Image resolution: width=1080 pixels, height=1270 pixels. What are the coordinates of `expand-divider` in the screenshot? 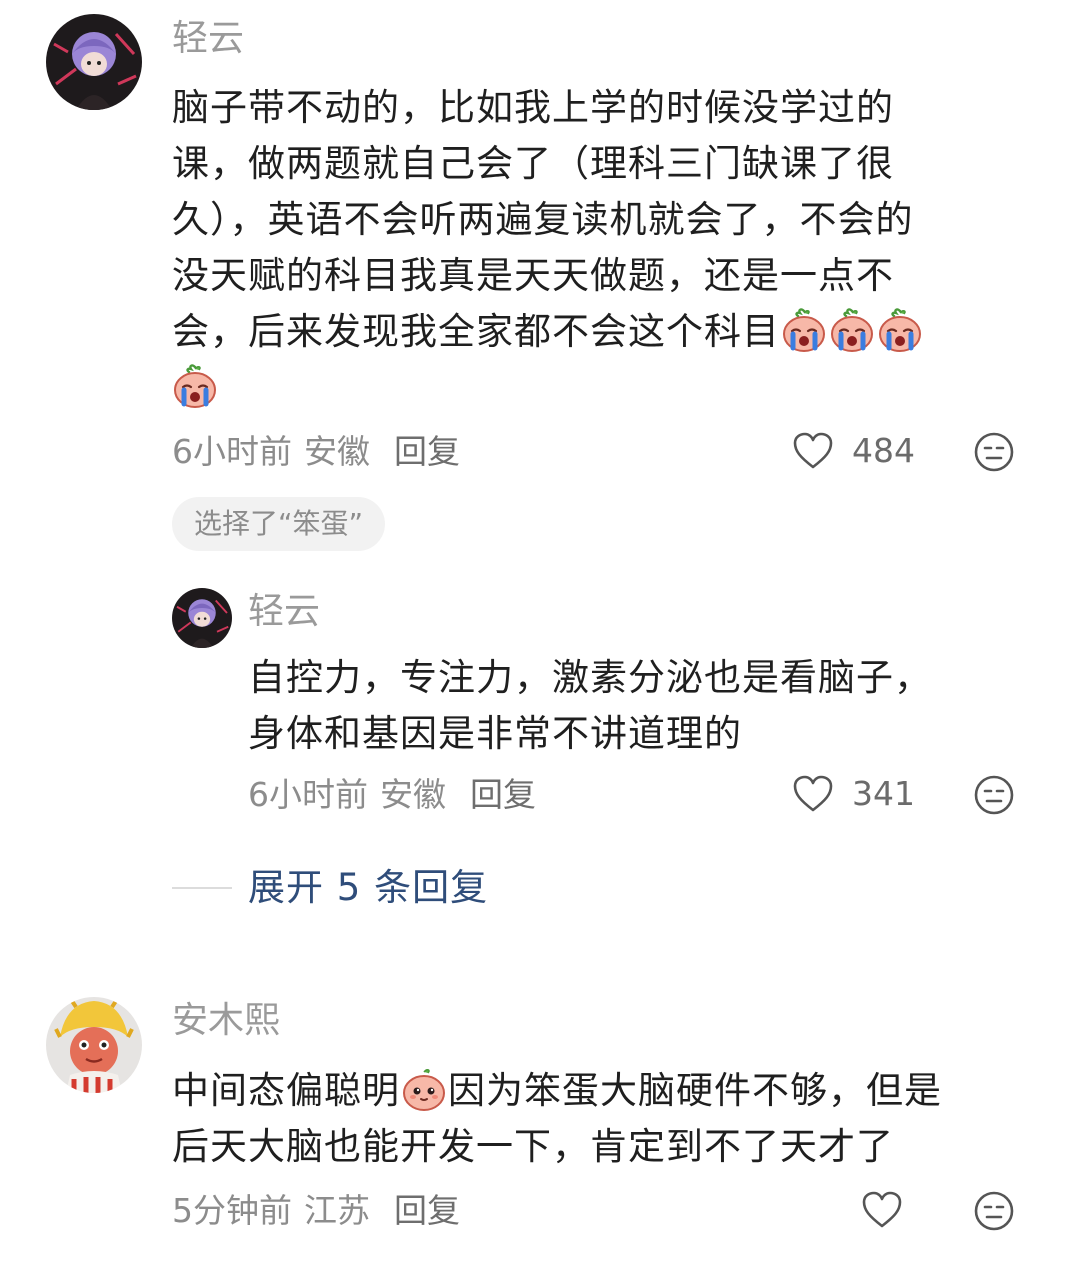 It's located at (202, 888).